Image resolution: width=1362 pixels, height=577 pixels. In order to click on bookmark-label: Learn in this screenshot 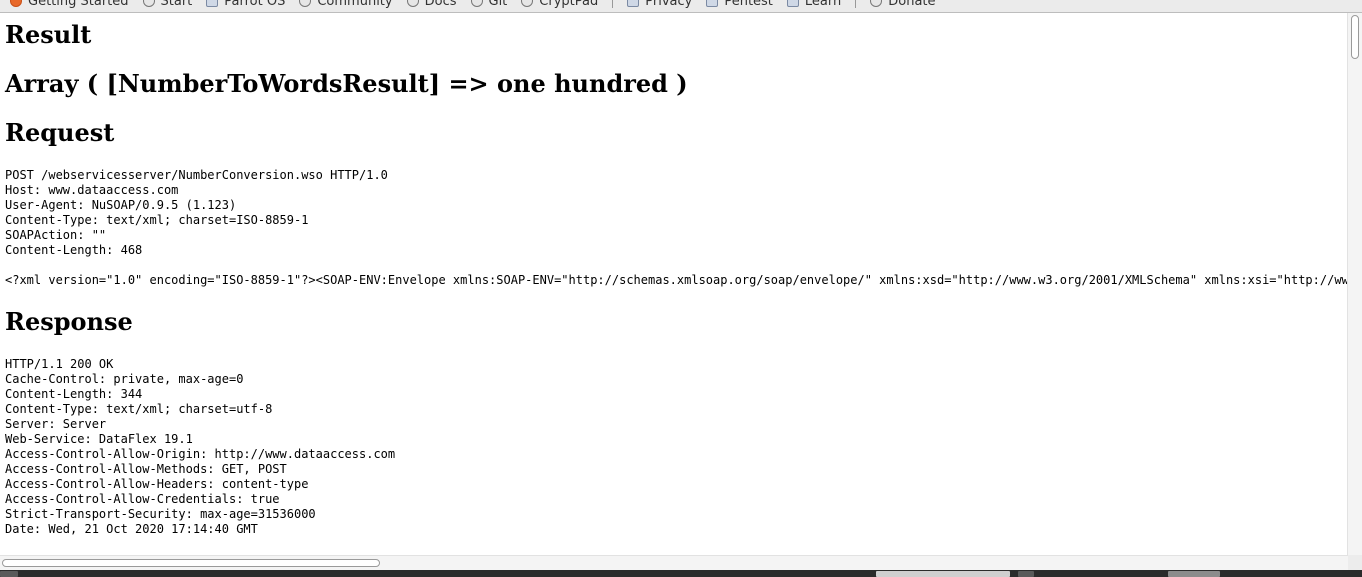, I will do `click(823, 4)`.